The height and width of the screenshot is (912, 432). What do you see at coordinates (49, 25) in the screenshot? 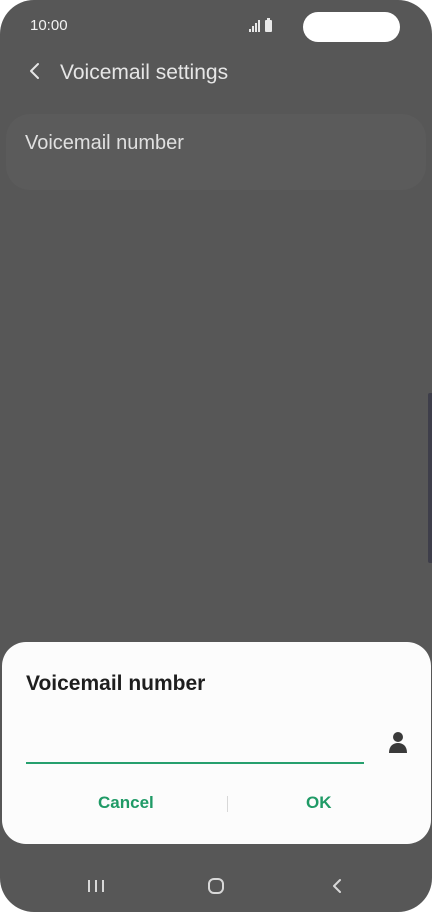
I see `status-time: 10:00` at bounding box center [49, 25].